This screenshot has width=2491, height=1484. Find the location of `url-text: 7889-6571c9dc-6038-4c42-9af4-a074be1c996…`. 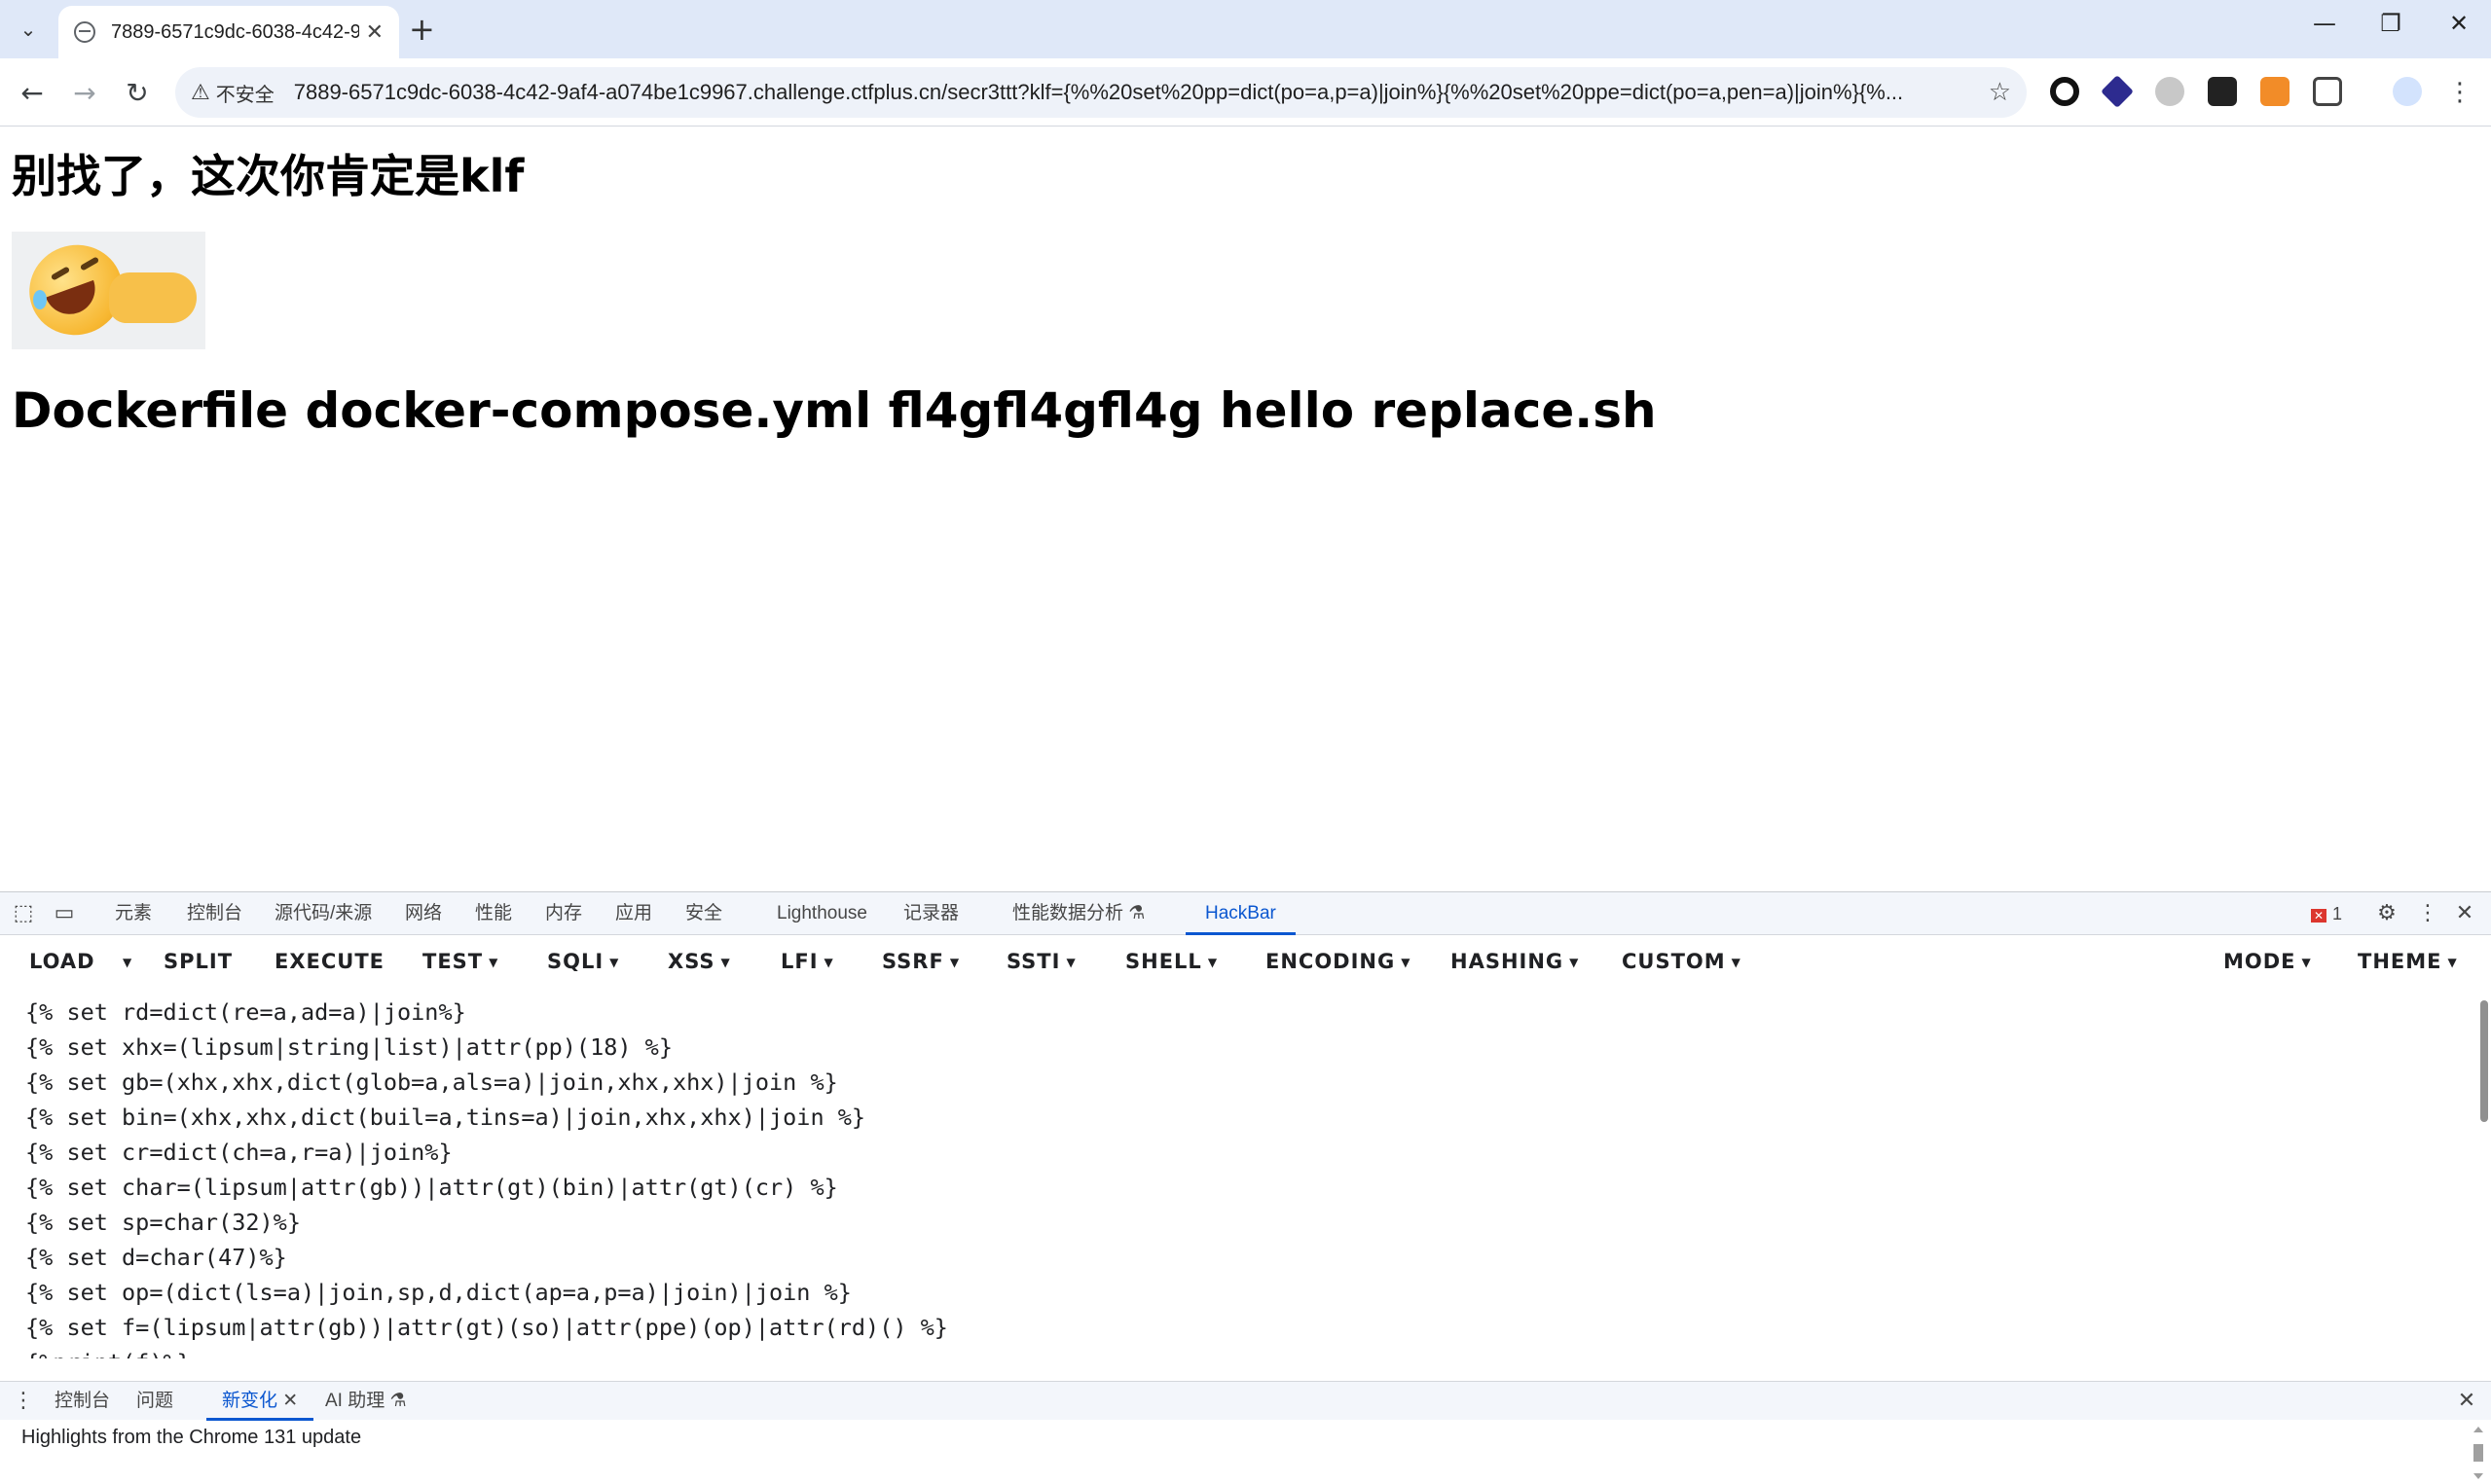

url-text: 7889-6571c9dc-6038-4c42-9af4-a074be1c996… is located at coordinates (1131, 93).